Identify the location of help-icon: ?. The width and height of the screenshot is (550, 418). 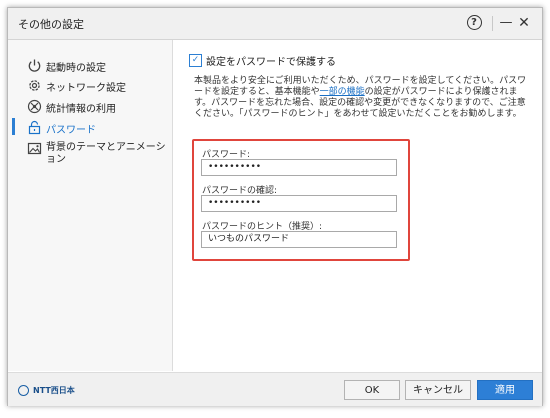
(474, 23).